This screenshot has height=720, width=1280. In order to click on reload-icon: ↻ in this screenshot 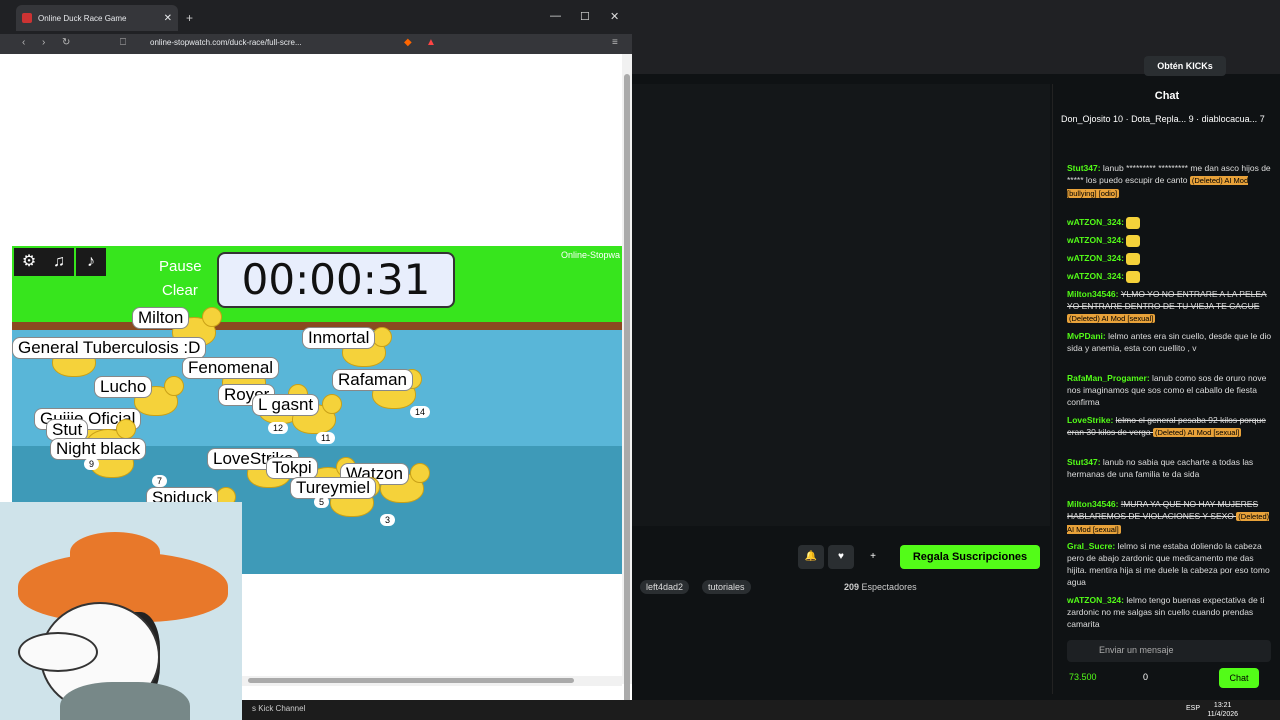, I will do `click(66, 42)`.